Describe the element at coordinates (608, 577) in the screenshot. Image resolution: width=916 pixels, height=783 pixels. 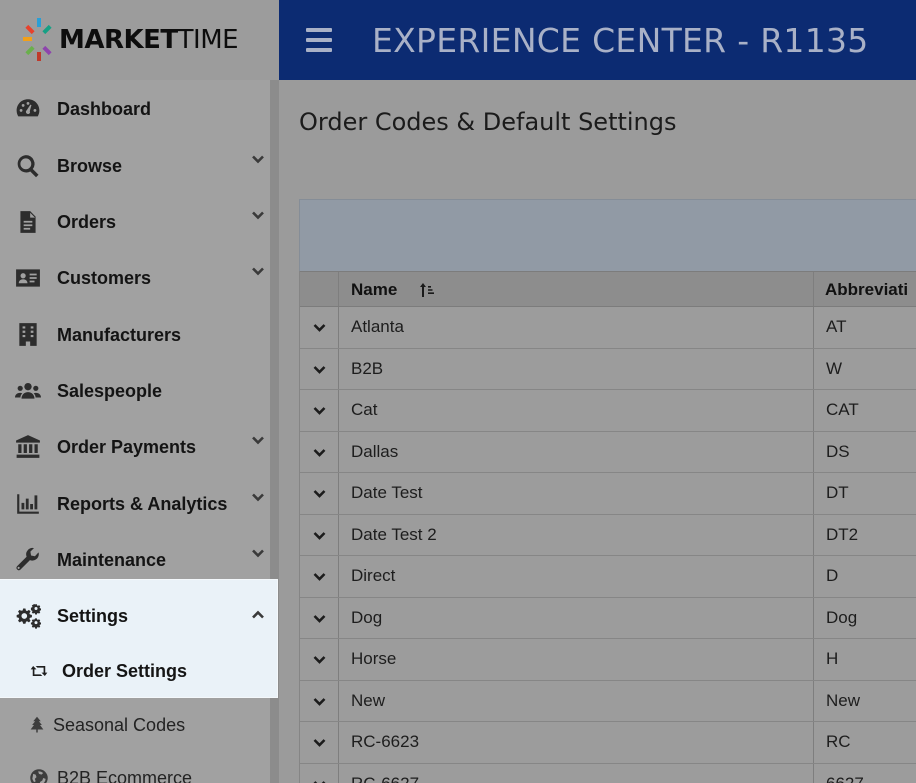
I see `table-row: Direct D` at that location.